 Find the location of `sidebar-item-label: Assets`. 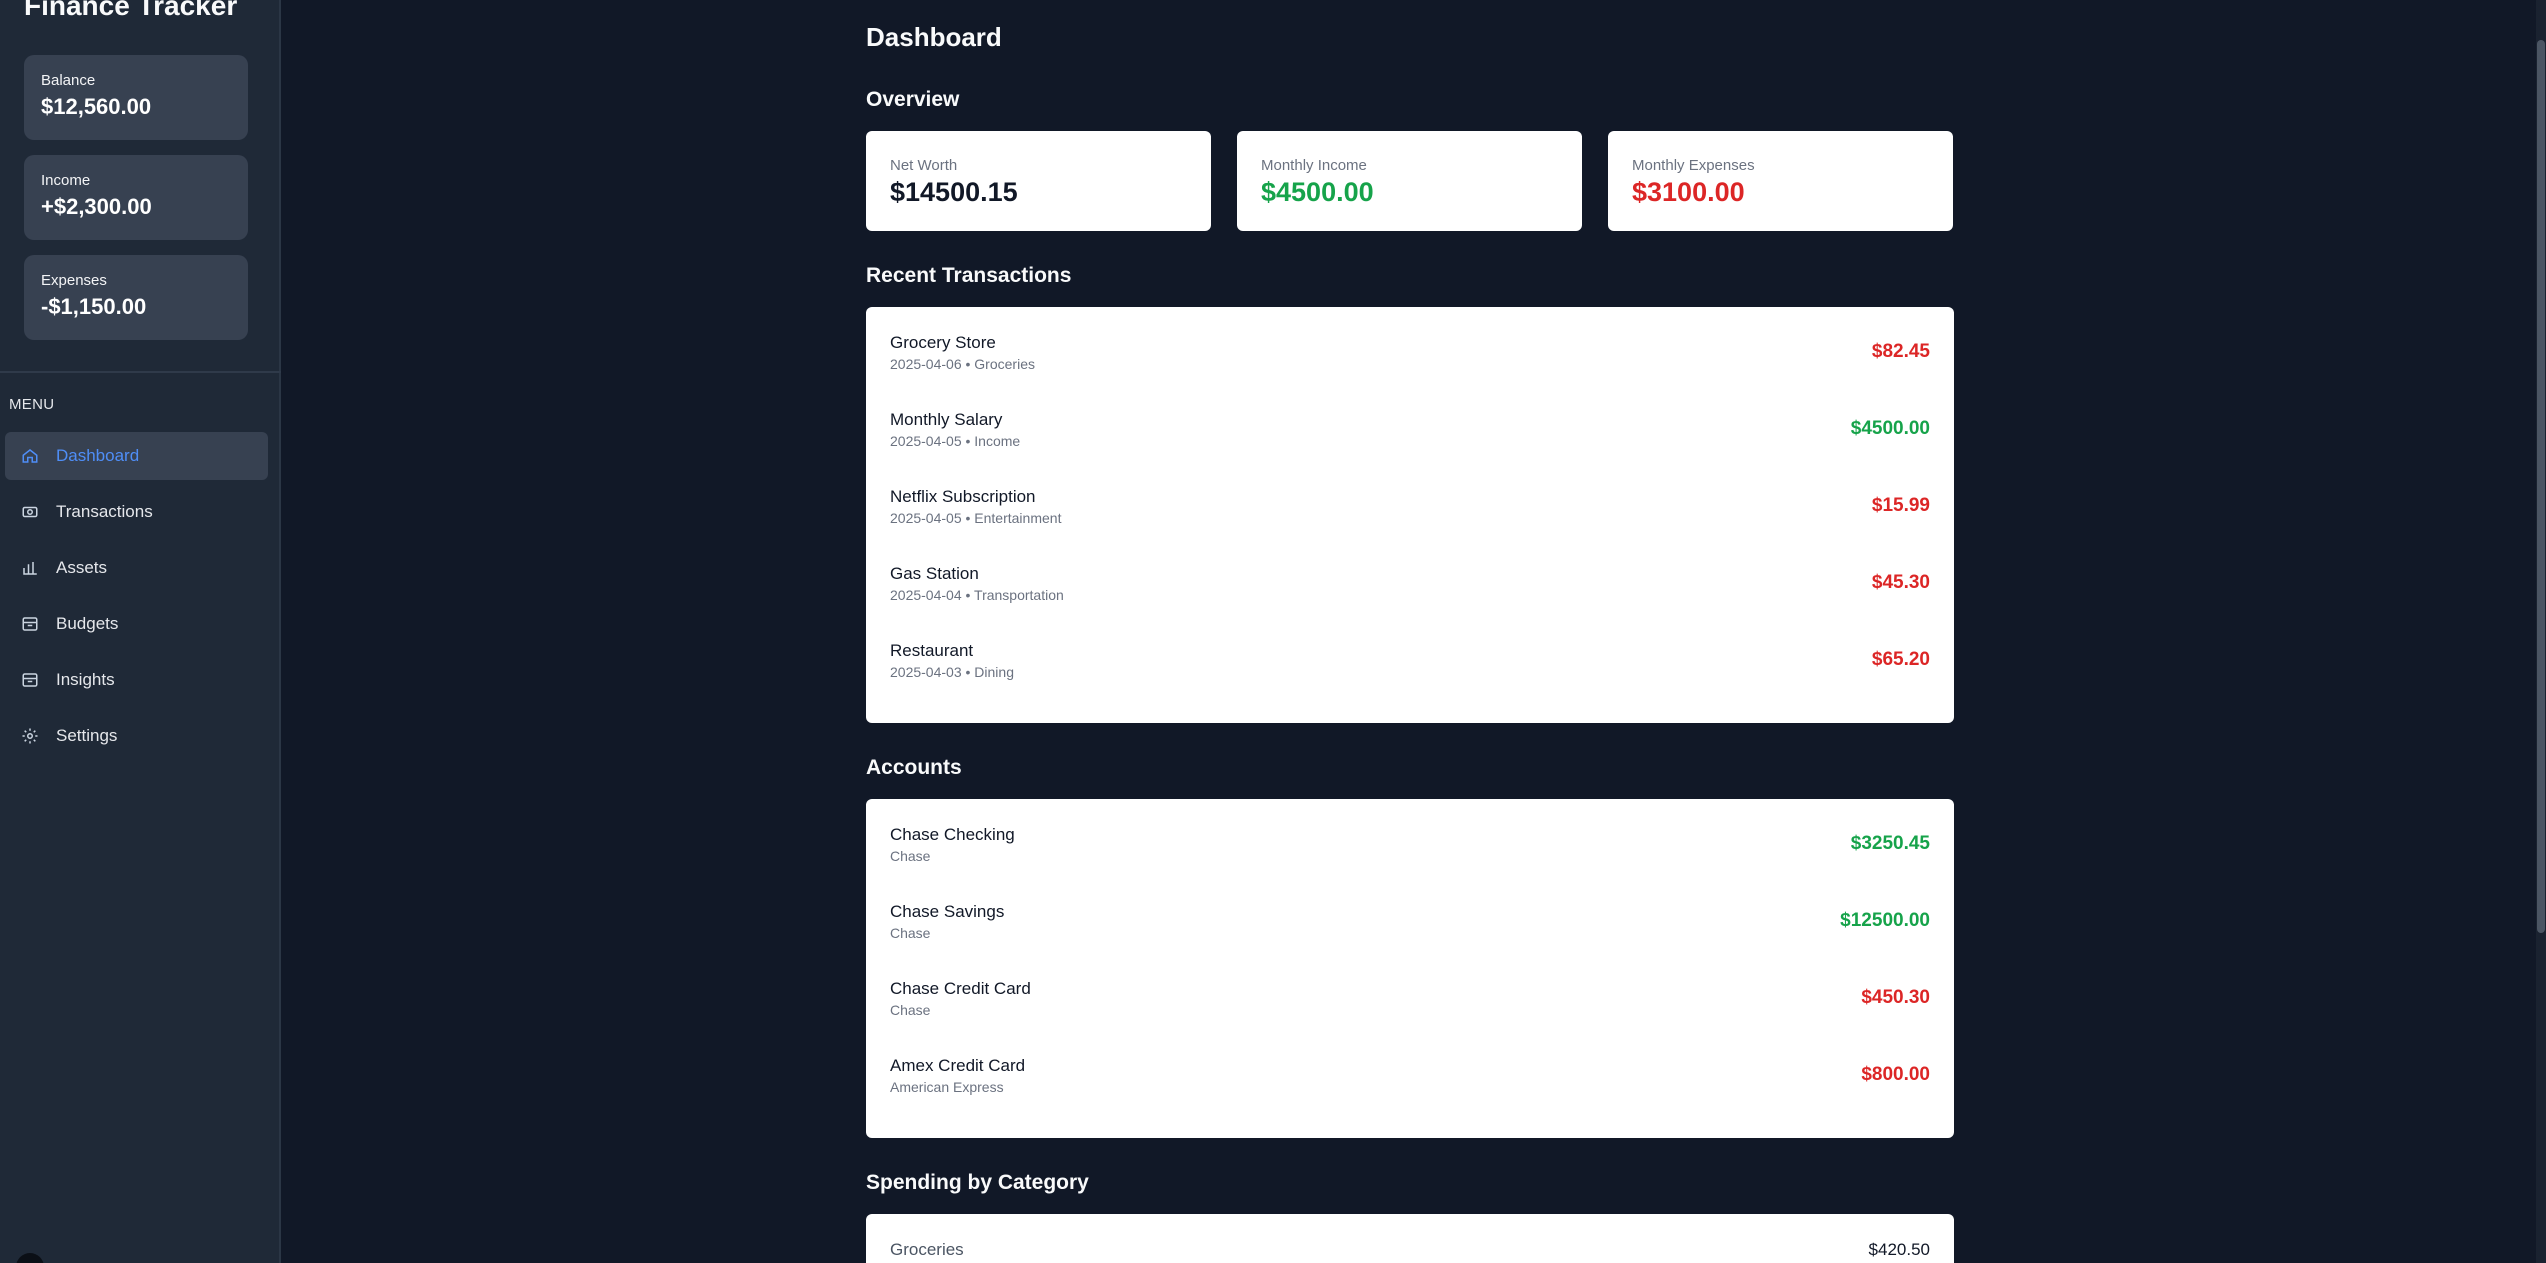

sidebar-item-label: Assets is located at coordinates (82, 567).